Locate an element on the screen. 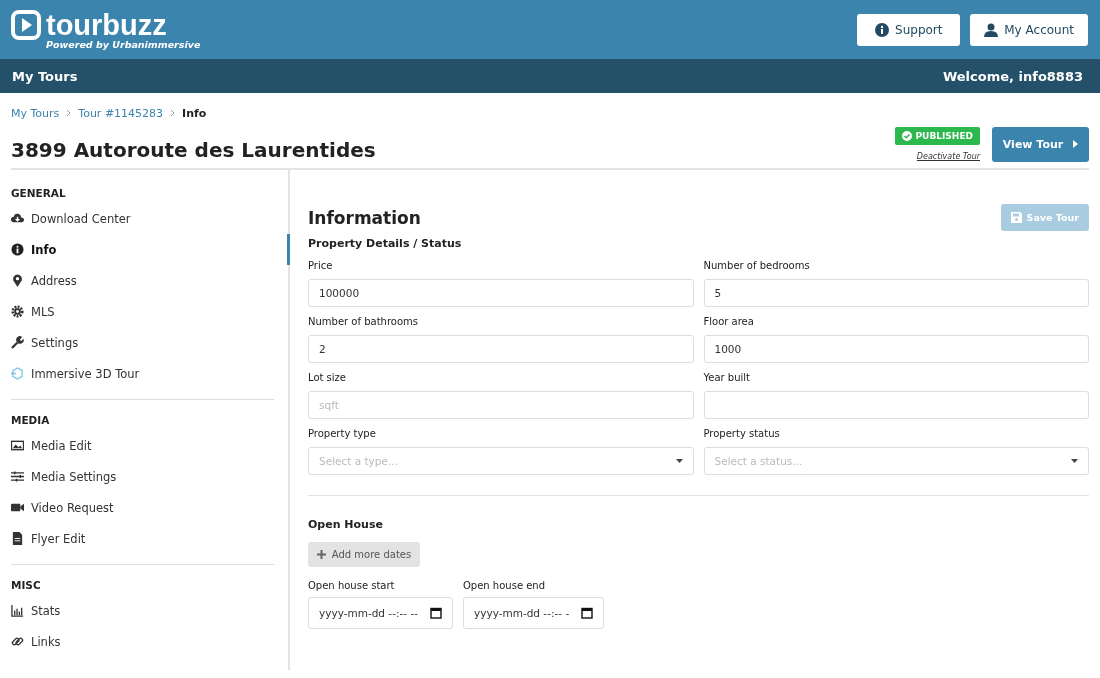 Image resolution: width=1100 pixels, height=678 pixels. breadcrumb-link: My Tours is located at coordinates (35, 113).